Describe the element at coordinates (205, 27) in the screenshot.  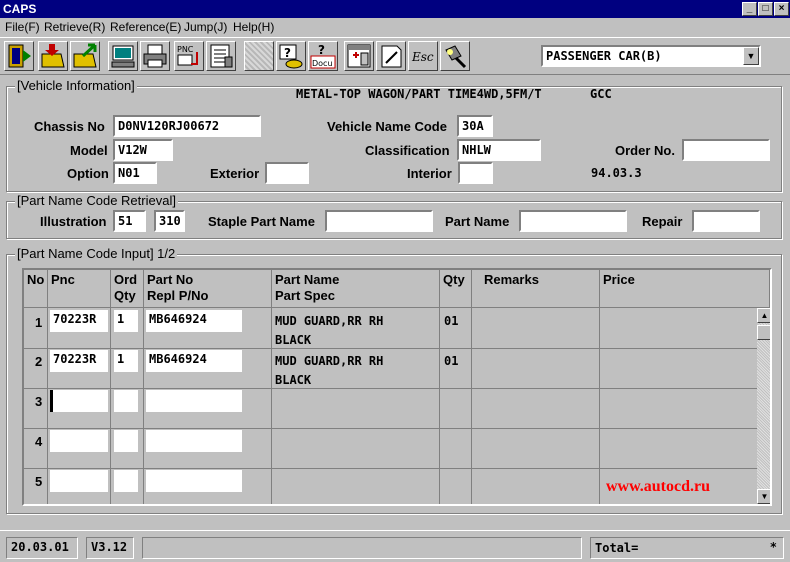
I see `menu-jump: Jump(J)` at that location.